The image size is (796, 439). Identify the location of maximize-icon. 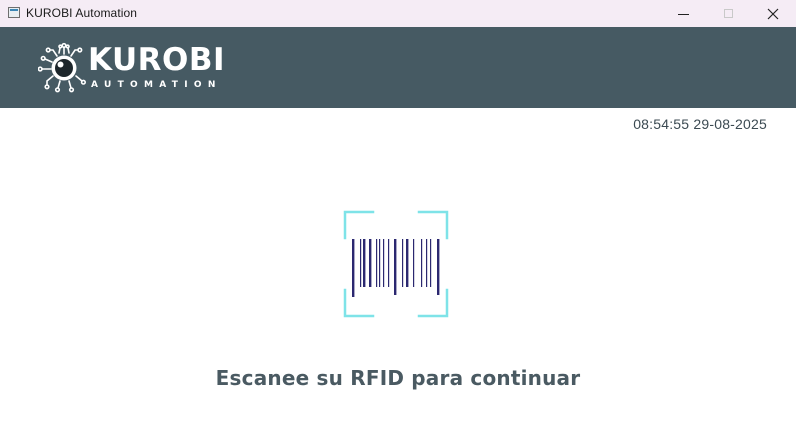
(728, 13).